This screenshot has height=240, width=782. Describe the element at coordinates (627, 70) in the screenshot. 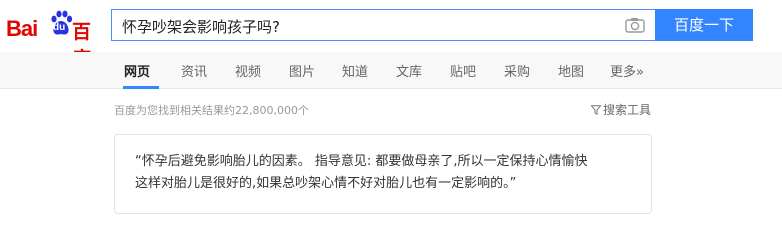

I see `tab-more: 更多»` at that location.